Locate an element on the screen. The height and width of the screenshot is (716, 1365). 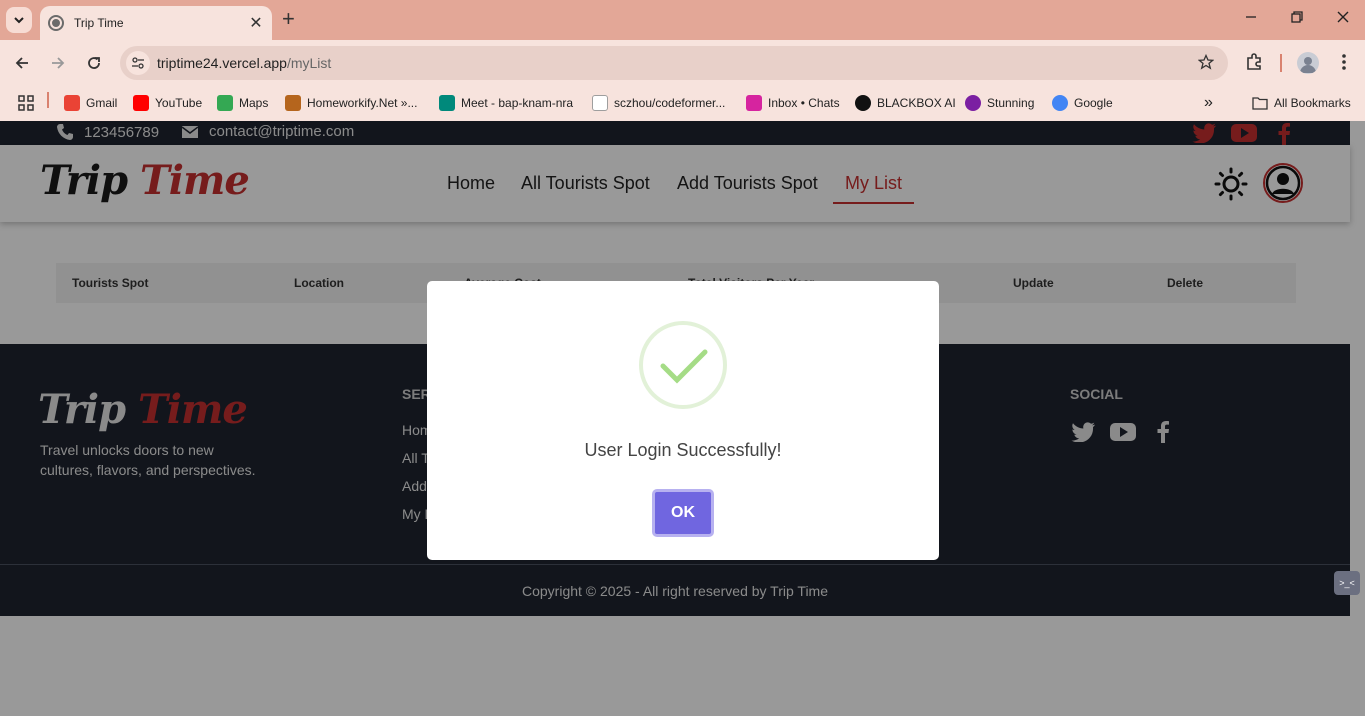
bookmark-label: Maps is located at coordinates (254, 103).